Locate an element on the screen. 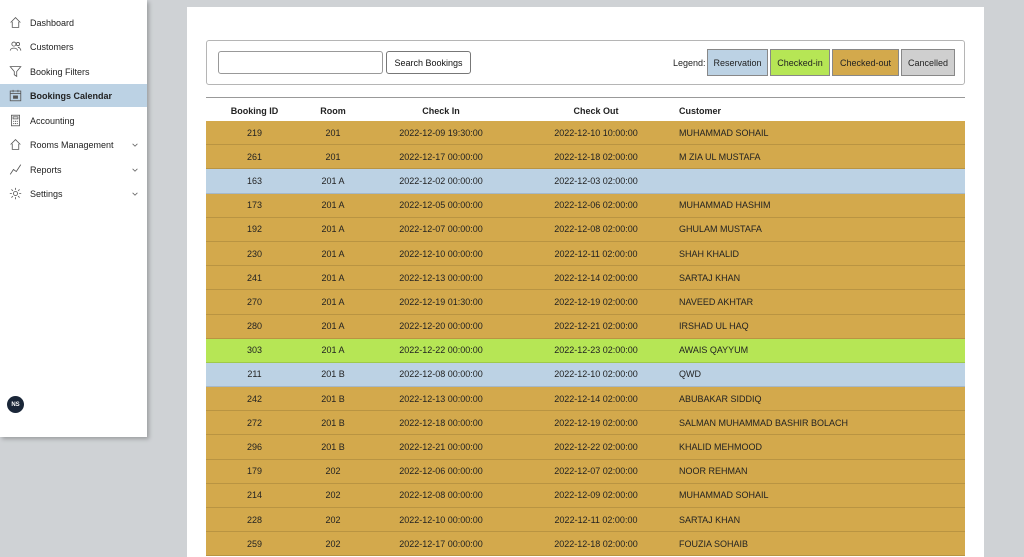  sidebar-item-label: Dashboard is located at coordinates (52, 22).